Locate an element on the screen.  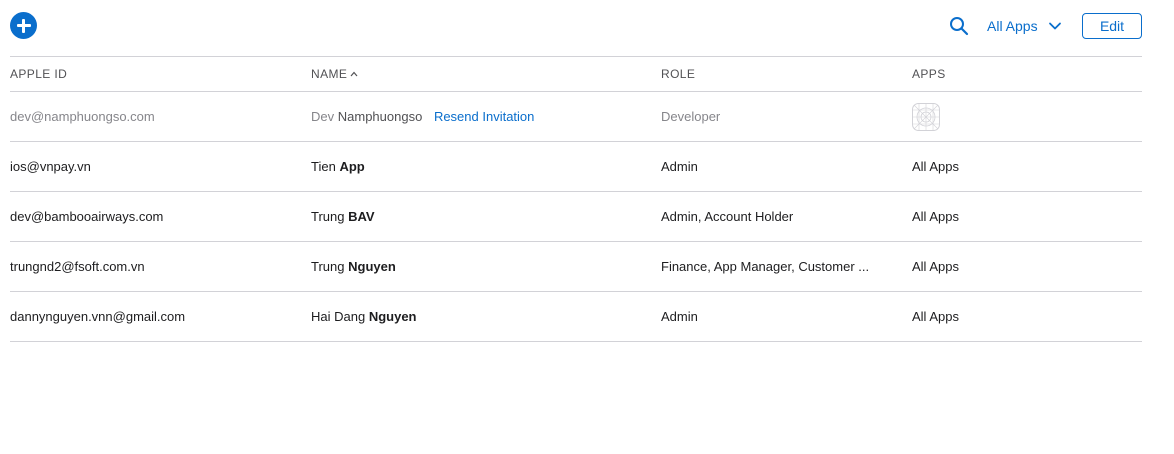
apple-id-cell: ios@vnpay.vn is located at coordinates (160, 166).